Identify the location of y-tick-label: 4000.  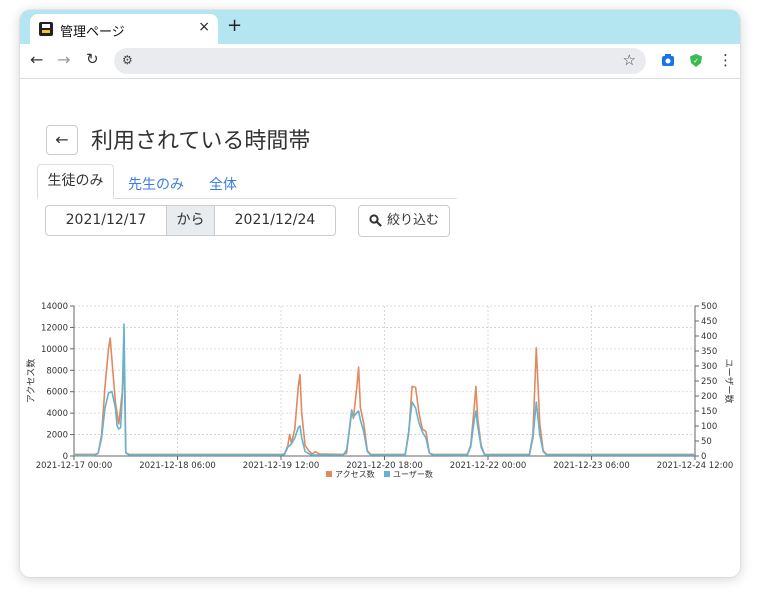
(57, 414).